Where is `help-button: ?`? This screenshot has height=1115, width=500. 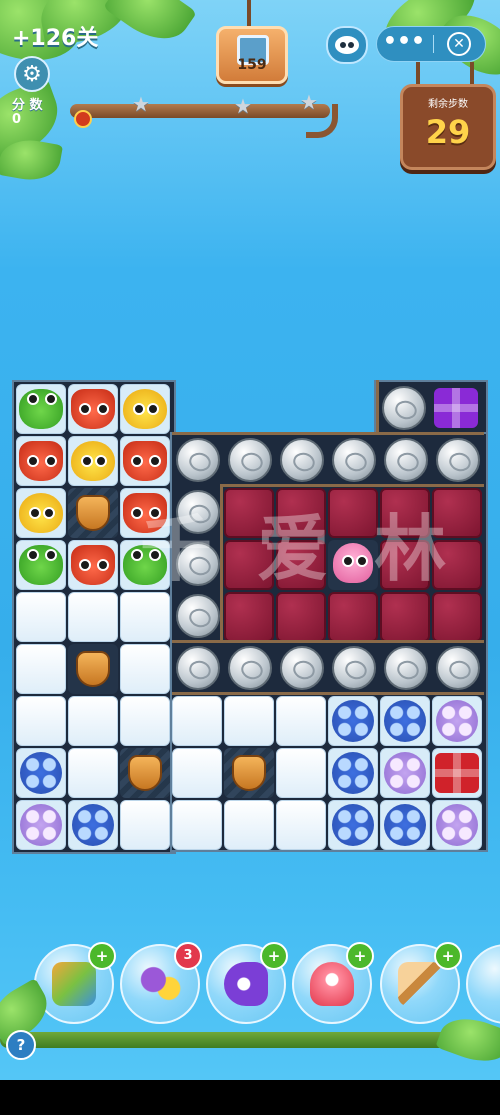 help-button: ? is located at coordinates (21, 1045).